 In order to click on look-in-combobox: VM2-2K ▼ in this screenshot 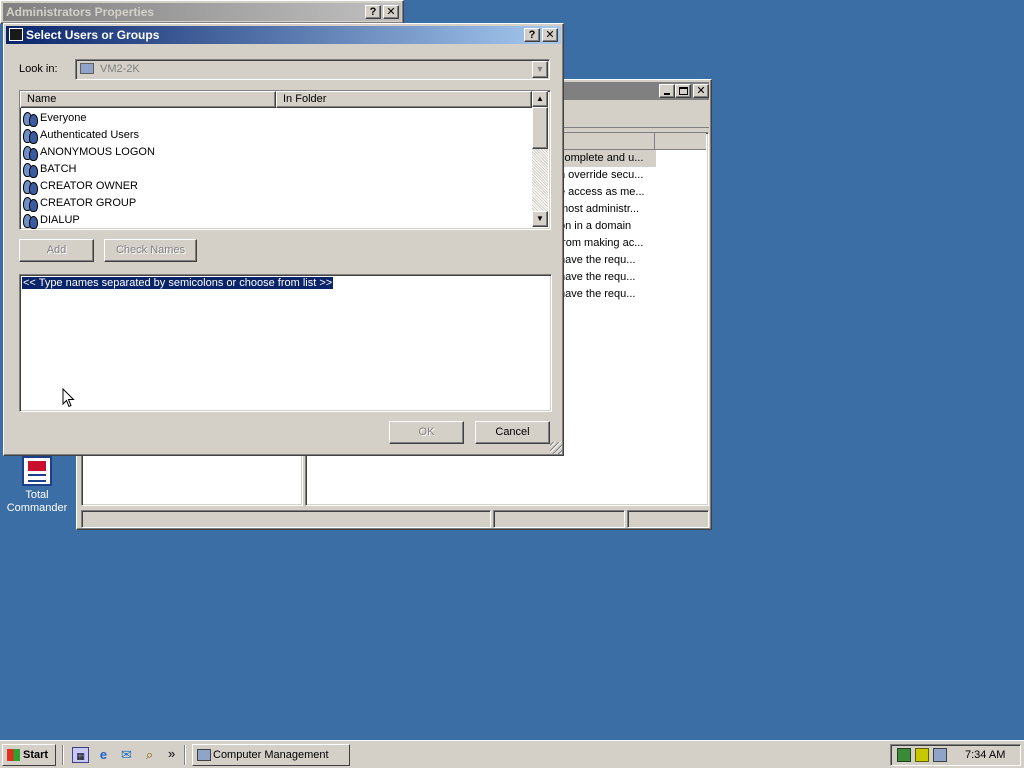, I will do `click(312, 69)`.